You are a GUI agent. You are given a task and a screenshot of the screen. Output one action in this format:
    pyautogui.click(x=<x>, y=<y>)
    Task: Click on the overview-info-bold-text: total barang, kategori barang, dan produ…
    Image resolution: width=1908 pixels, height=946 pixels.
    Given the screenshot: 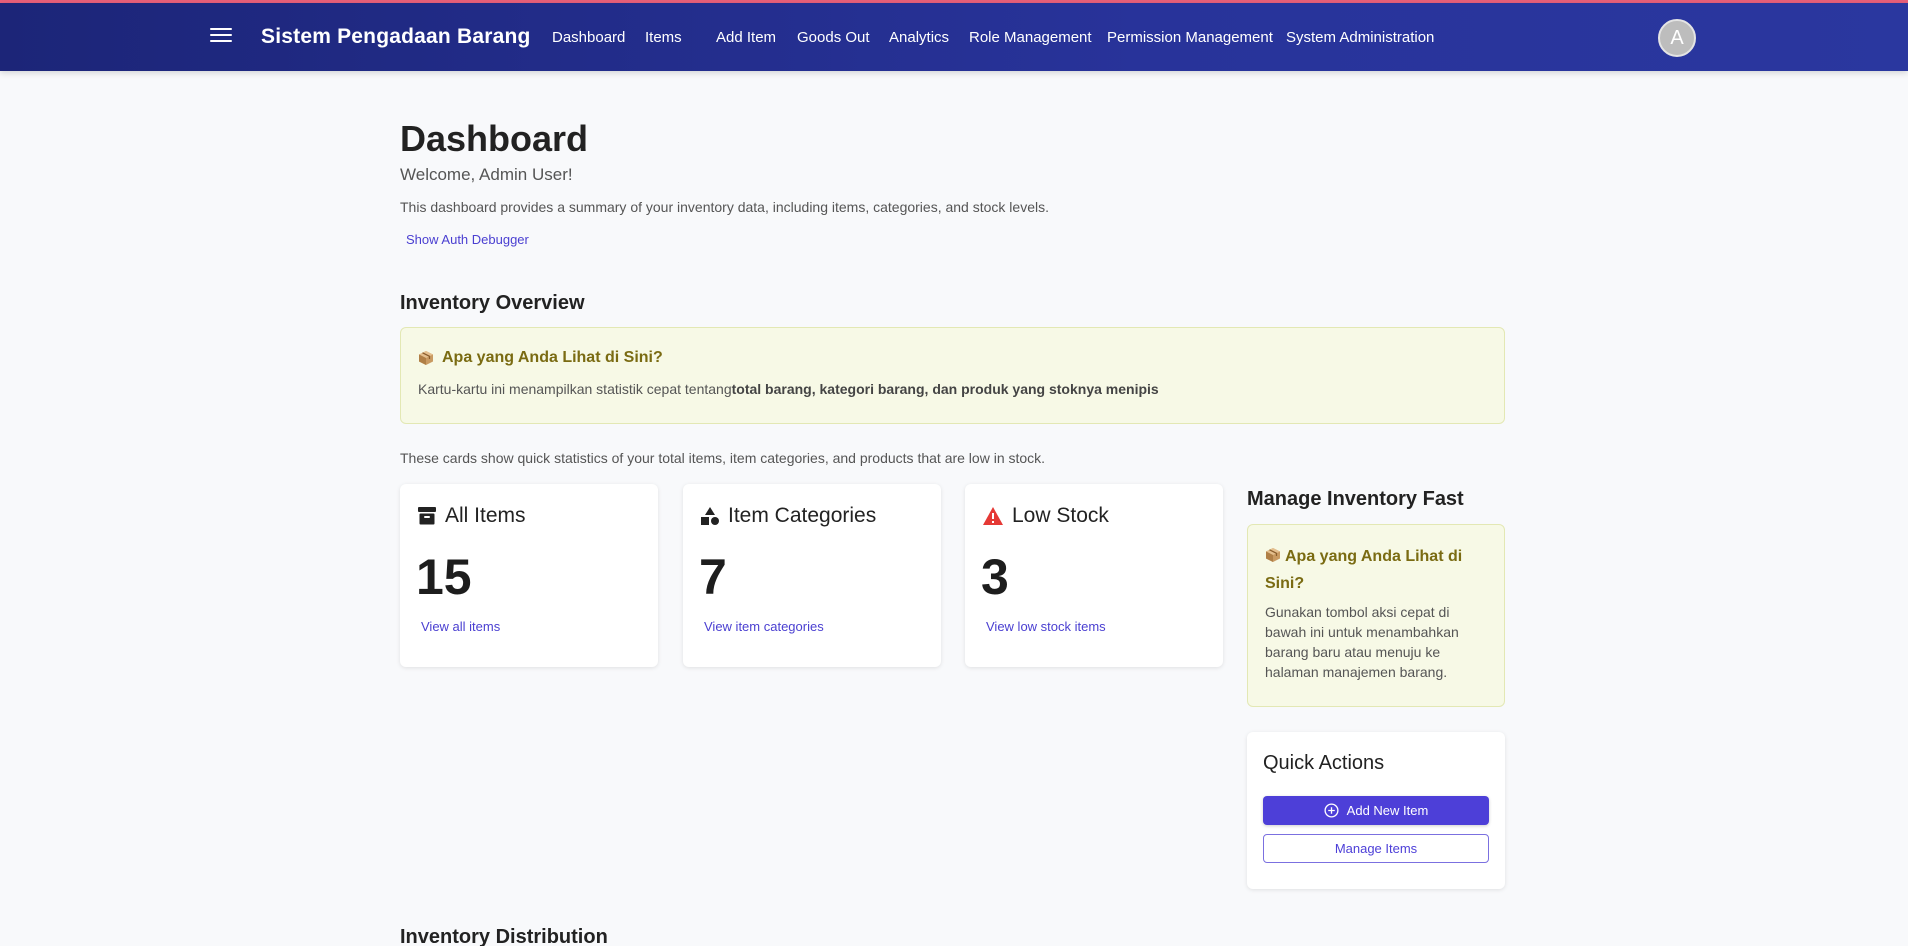 What is the action you would take?
    pyautogui.click(x=945, y=389)
    